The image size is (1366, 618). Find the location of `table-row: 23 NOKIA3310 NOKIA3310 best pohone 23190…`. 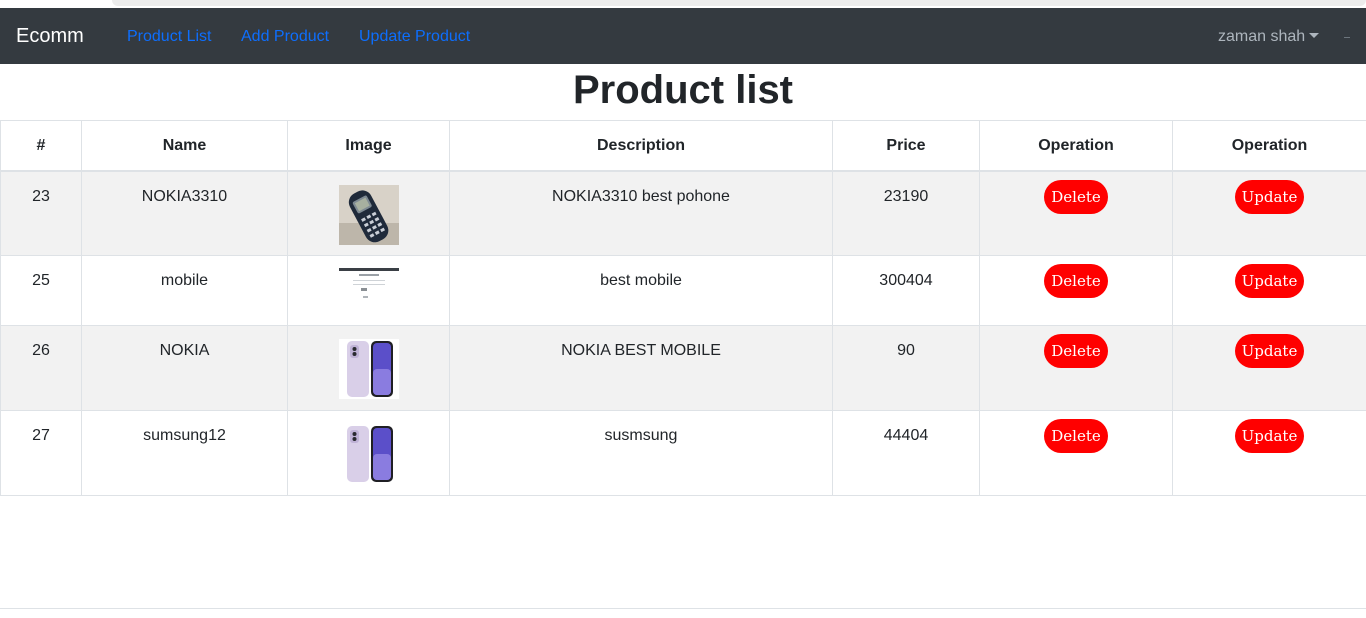

table-row: 23 NOKIA3310 NOKIA3310 best pohone 23190… is located at coordinates (683, 213).